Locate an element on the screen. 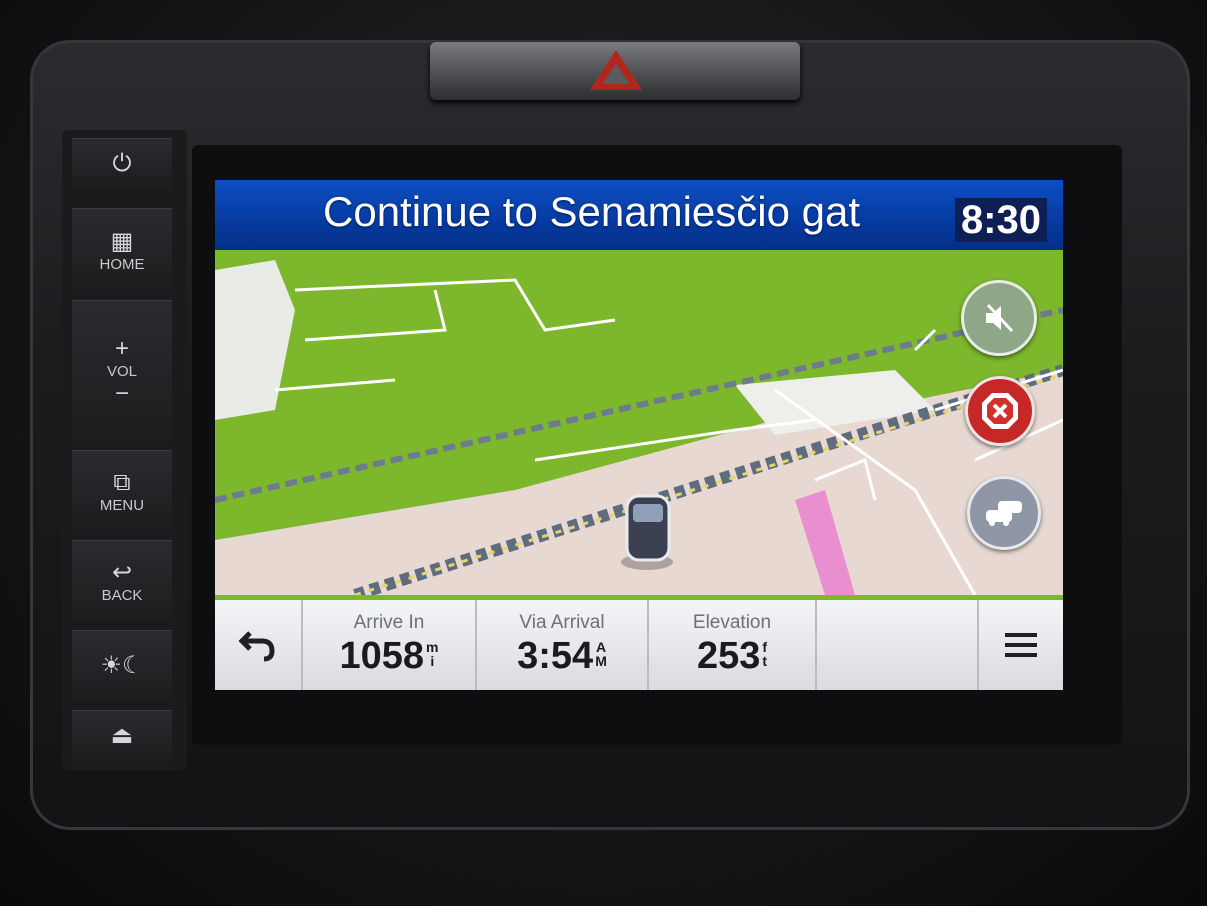 The width and height of the screenshot is (1207, 906). arrive-in-value: 1058 is located at coordinates (382, 656).